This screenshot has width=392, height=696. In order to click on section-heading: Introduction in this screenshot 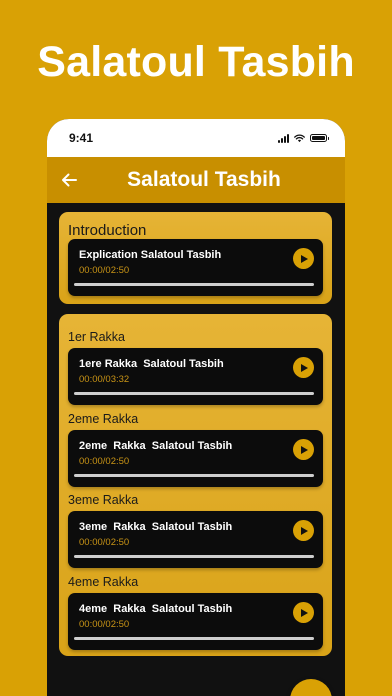, I will do `click(107, 230)`.